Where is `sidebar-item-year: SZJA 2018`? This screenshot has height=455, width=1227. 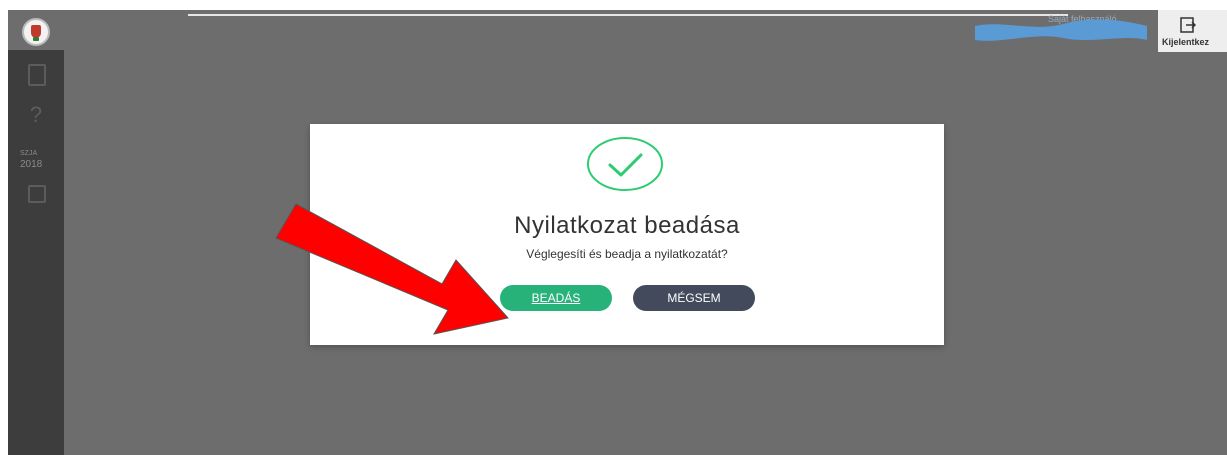 sidebar-item-year: SZJA 2018 is located at coordinates (31, 159).